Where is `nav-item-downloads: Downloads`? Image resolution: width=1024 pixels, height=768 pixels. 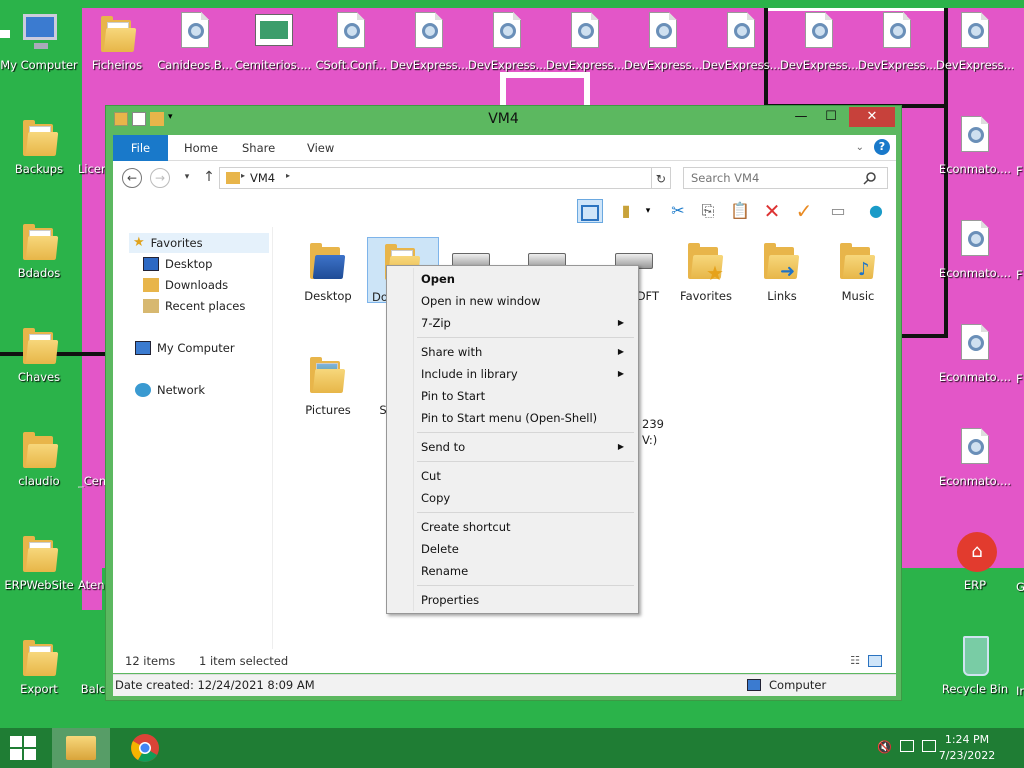 nav-item-downloads: Downloads is located at coordinates (185, 285).